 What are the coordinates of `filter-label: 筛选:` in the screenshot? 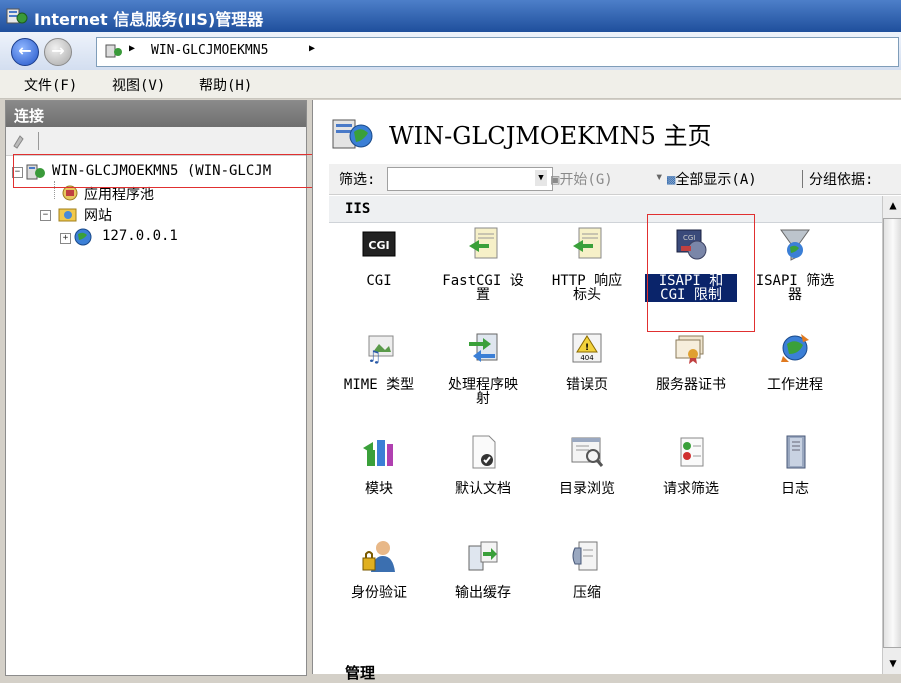 It's located at (357, 180).